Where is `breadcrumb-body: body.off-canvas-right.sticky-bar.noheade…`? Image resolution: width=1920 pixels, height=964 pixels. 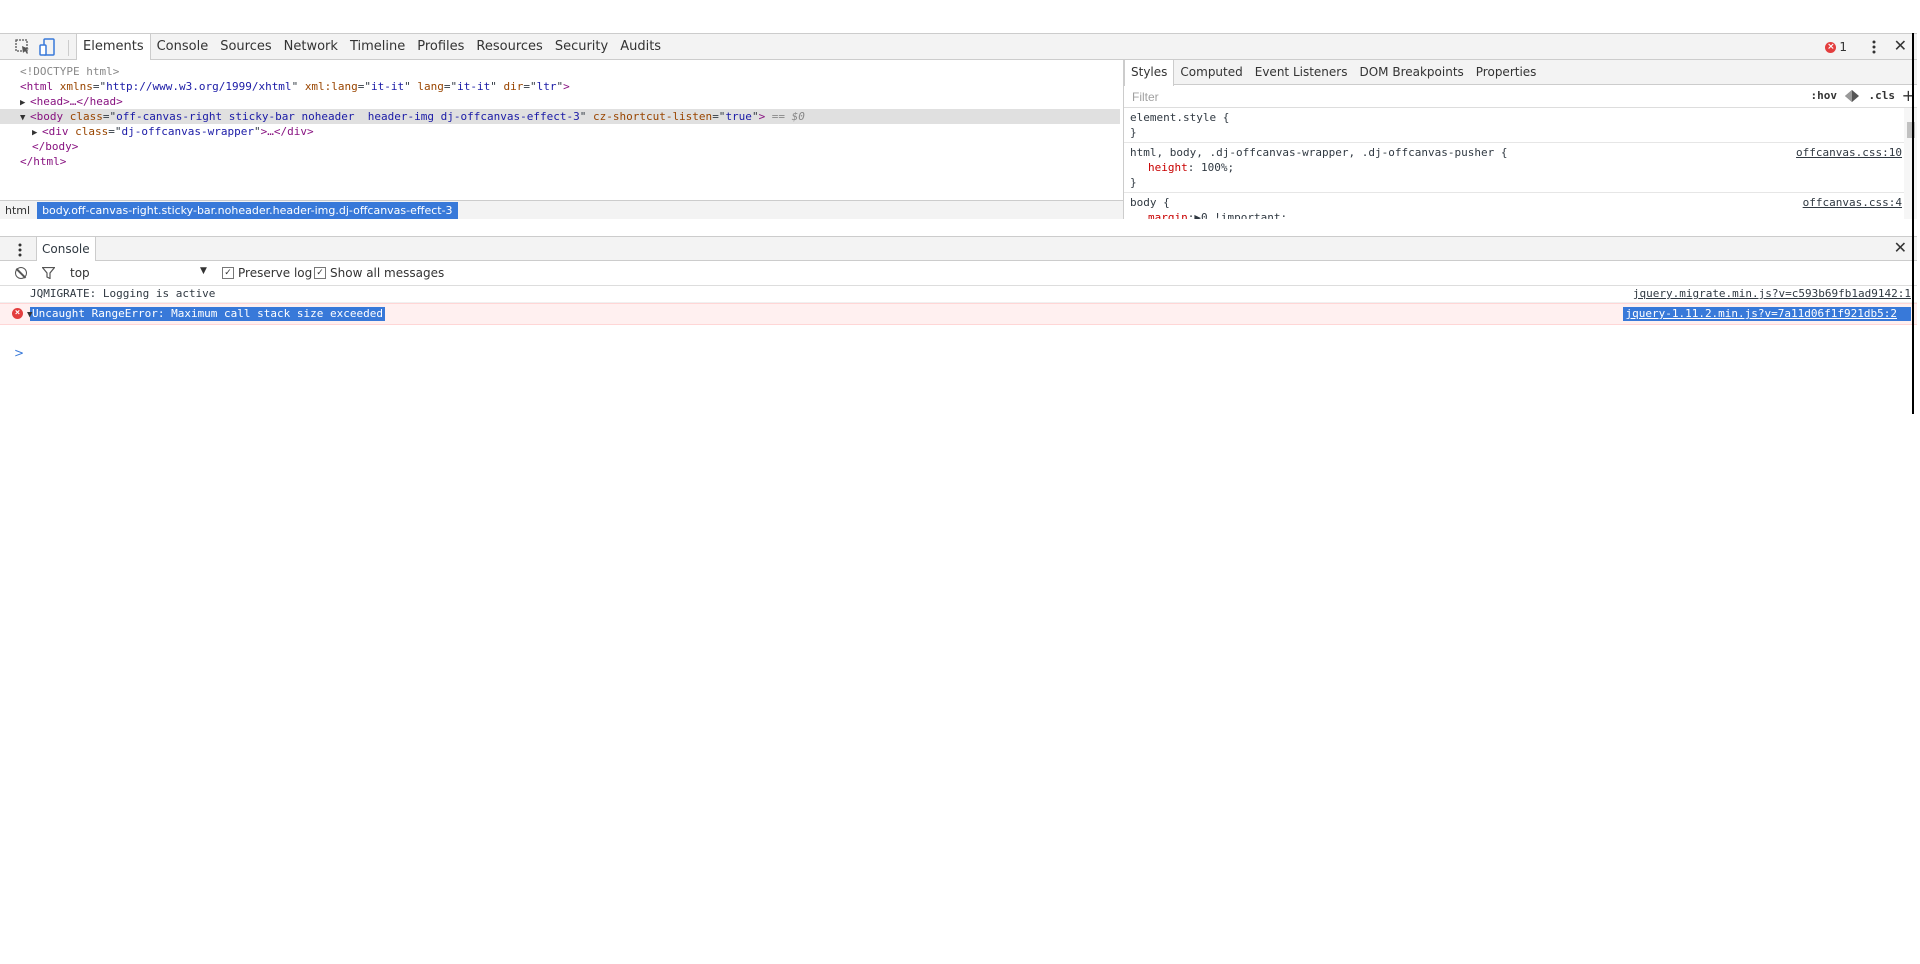 breadcrumb-body: body.off-canvas-right.sticky-bar.noheade… is located at coordinates (247, 210).